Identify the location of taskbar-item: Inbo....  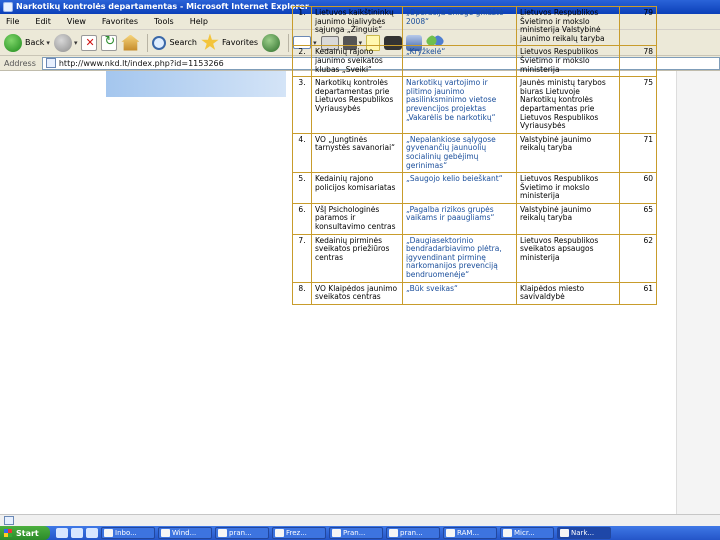
(128, 533).